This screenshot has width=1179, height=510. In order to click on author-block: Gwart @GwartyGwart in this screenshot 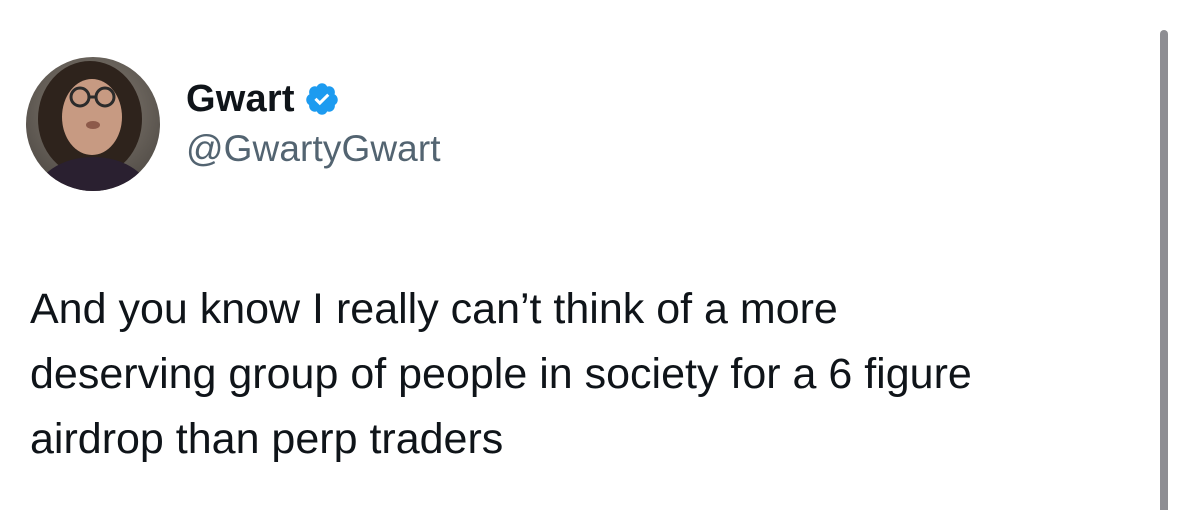, I will do `click(313, 122)`.